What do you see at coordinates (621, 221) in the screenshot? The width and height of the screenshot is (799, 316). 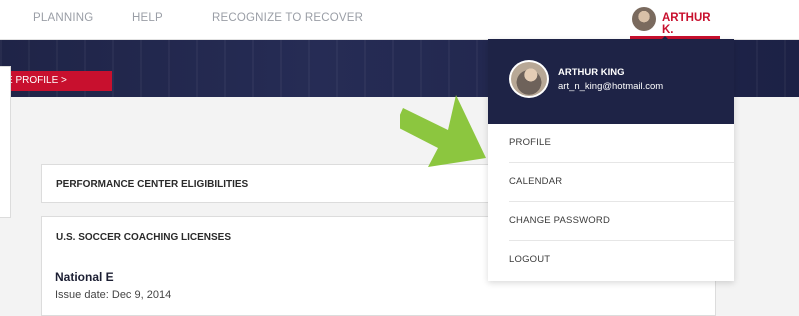 I see `menu-item-change-password: CHANGE PASSWORD` at bounding box center [621, 221].